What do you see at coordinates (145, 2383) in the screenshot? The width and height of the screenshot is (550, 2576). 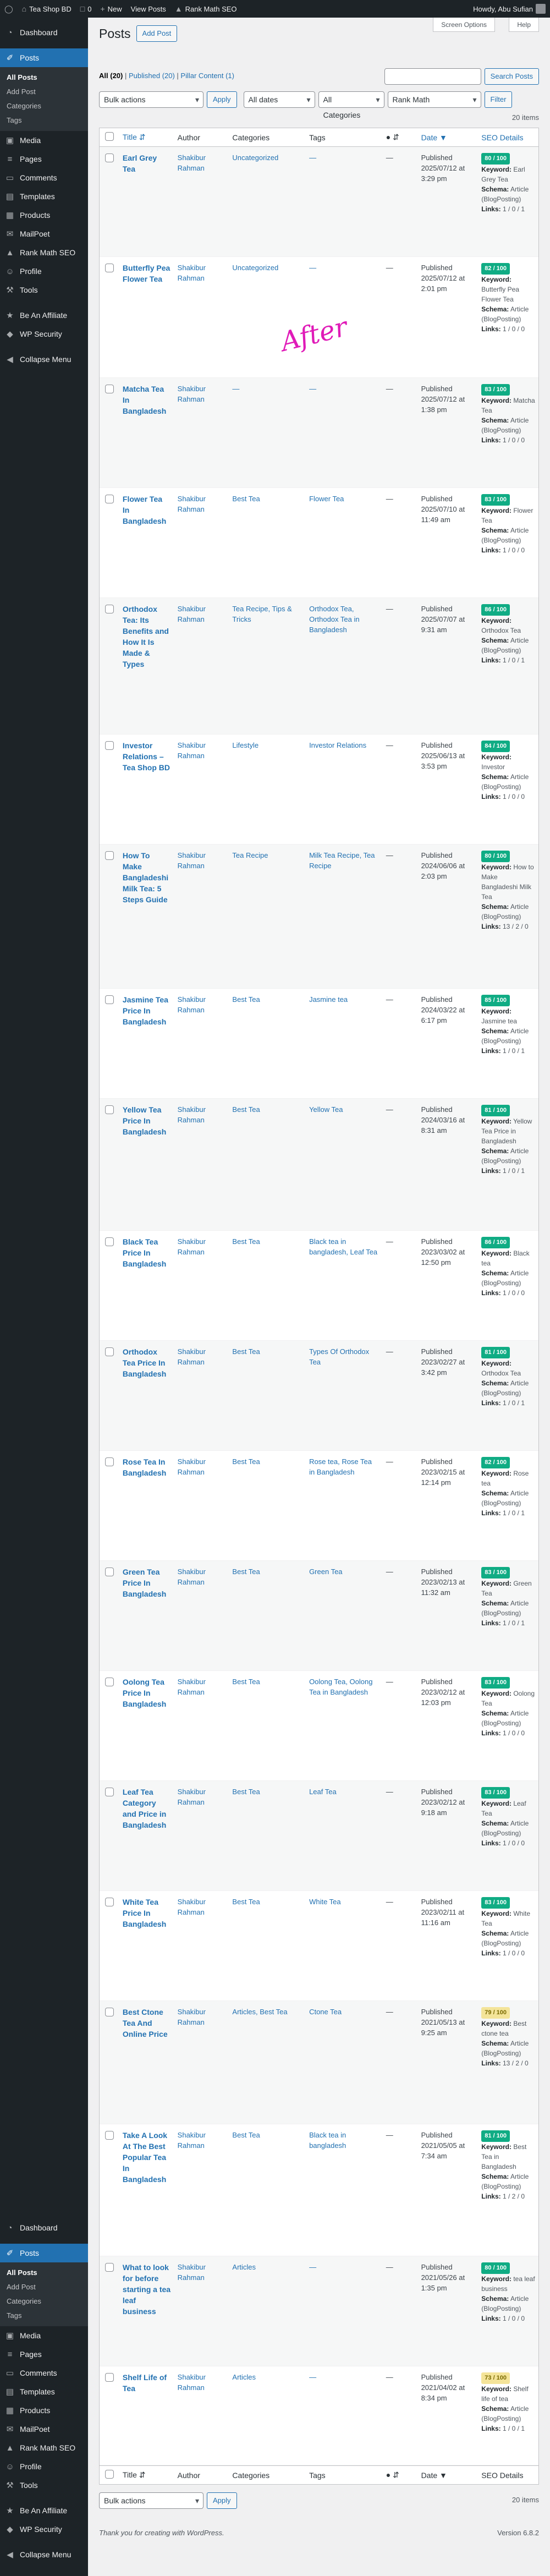 I see `post-title-link: Shelf Life of Tea` at bounding box center [145, 2383].